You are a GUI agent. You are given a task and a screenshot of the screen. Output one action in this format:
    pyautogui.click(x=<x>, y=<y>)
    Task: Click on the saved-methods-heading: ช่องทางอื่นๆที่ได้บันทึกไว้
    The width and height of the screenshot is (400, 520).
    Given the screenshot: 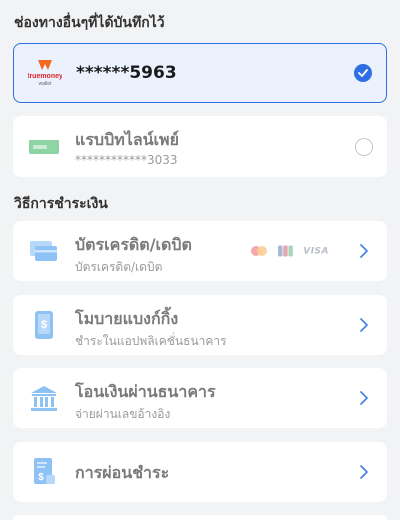 What is the action you would take?
    pyautogui.click(x=89, y=23)
    